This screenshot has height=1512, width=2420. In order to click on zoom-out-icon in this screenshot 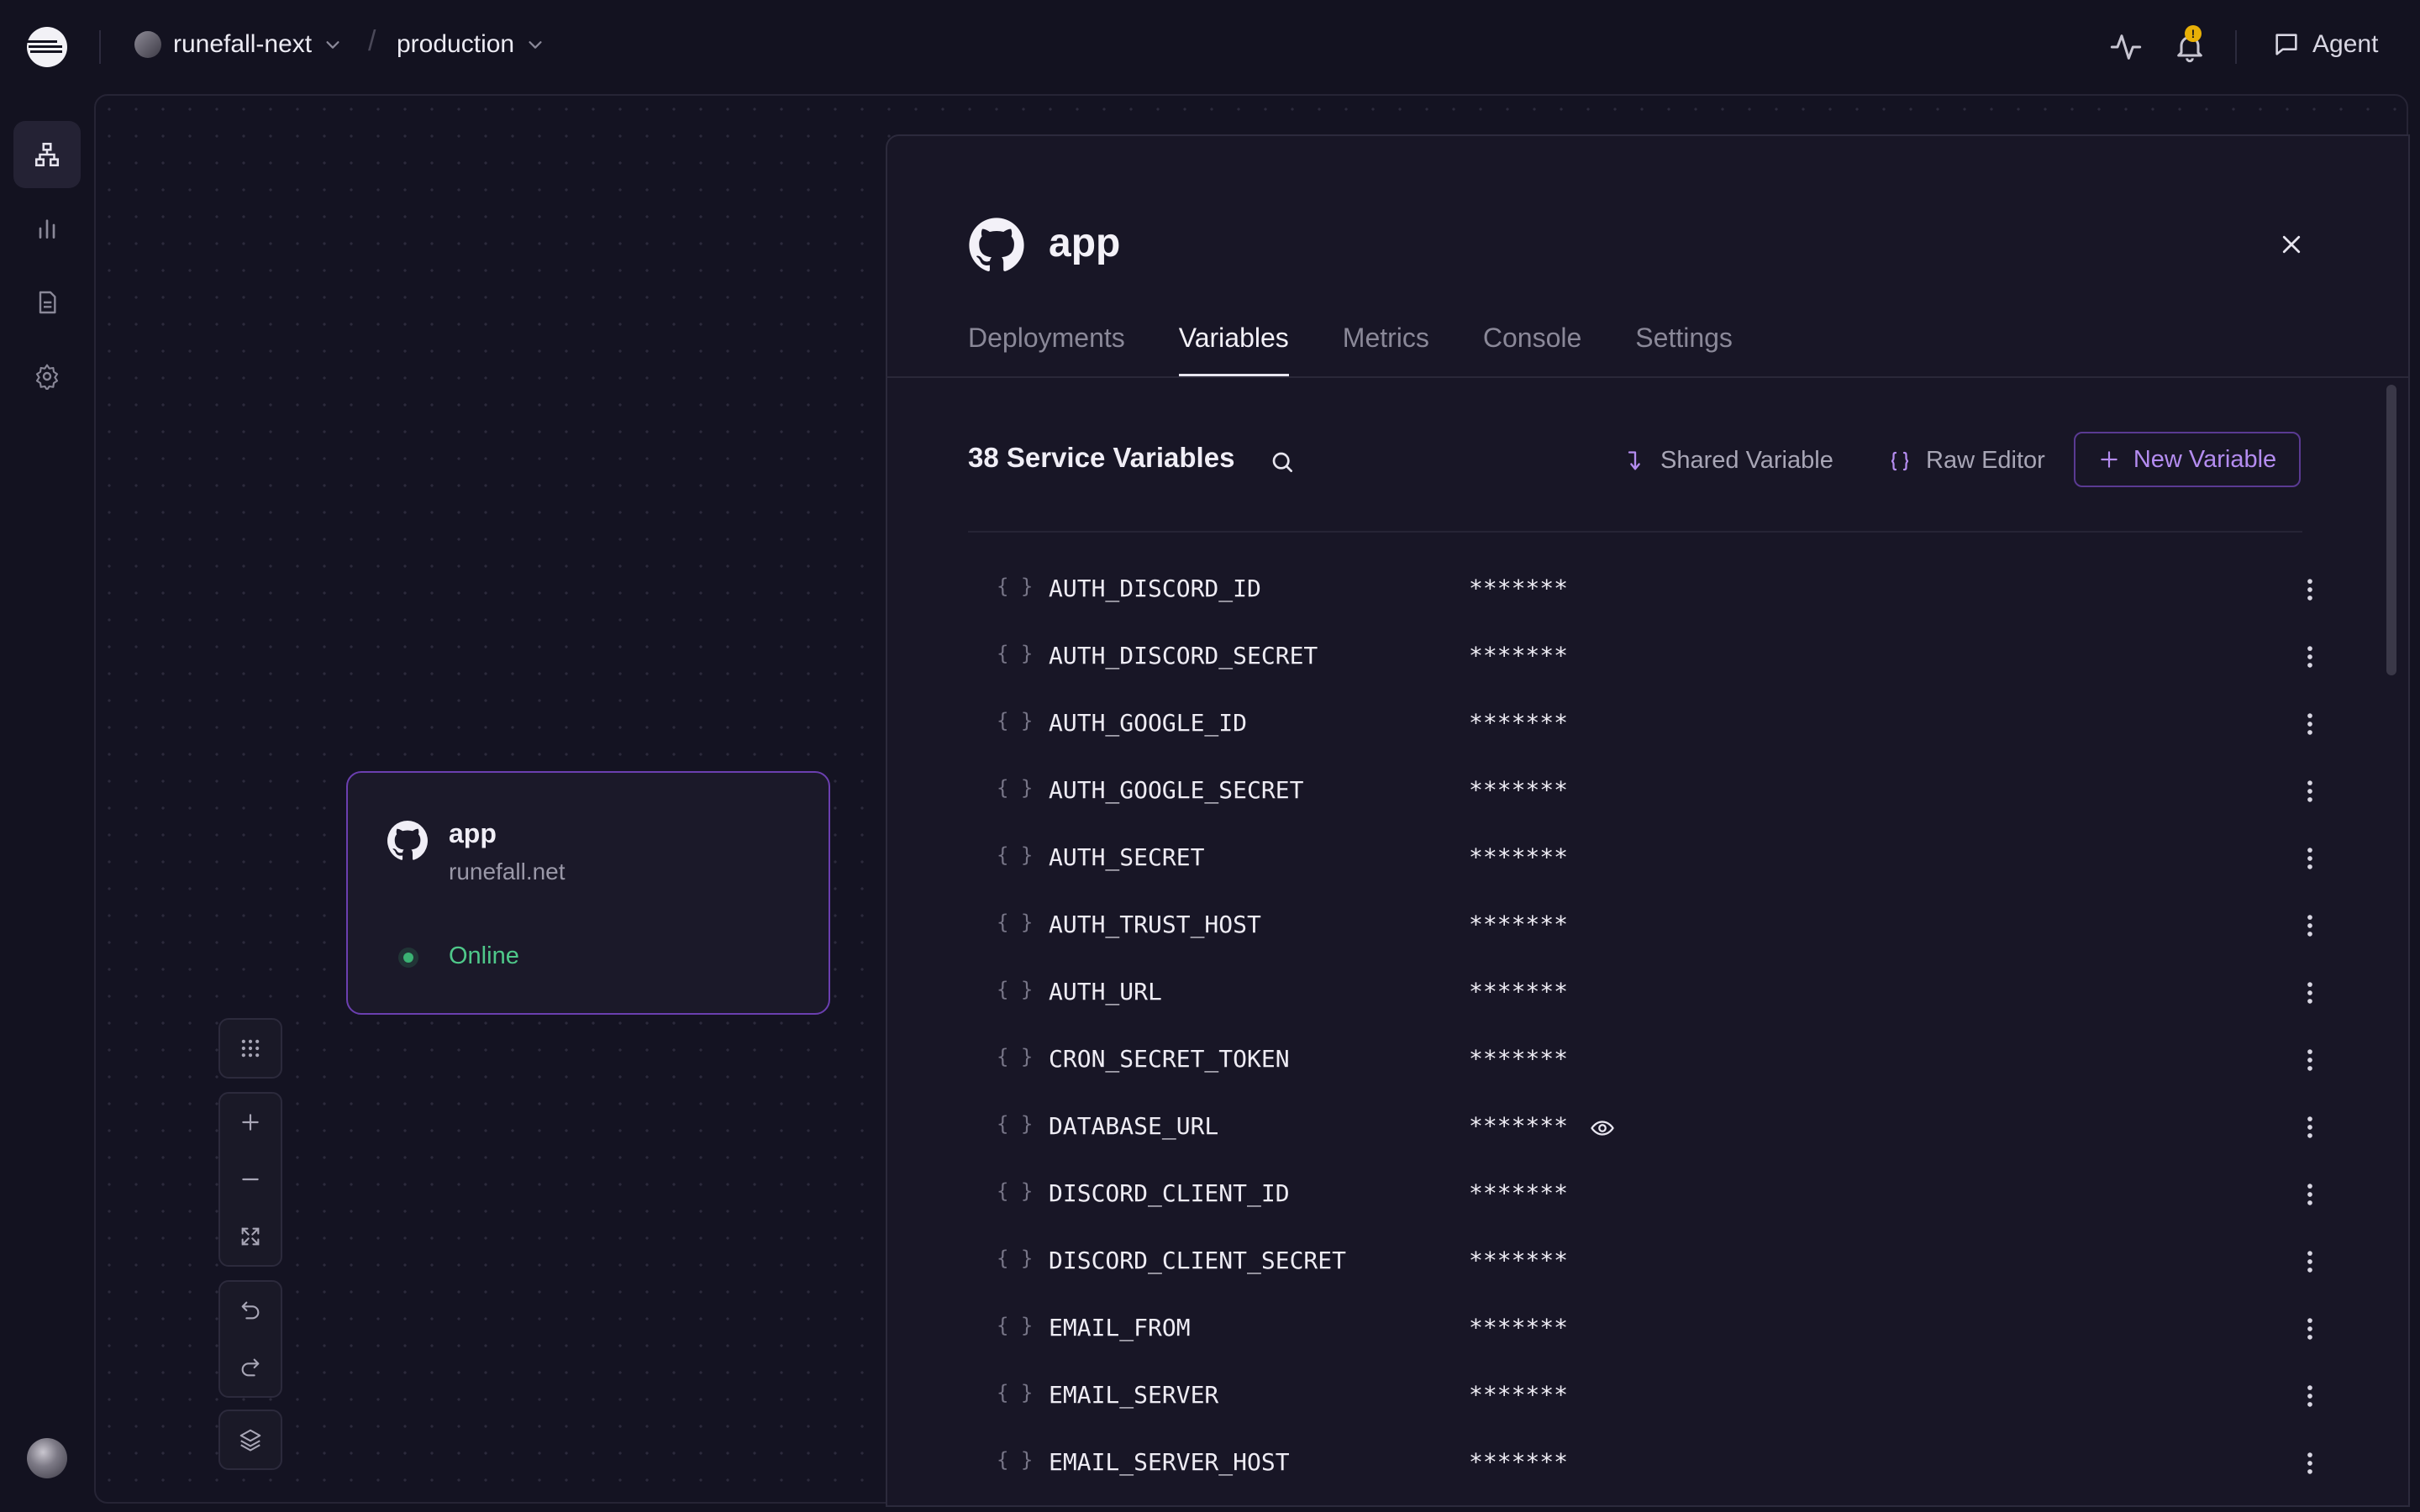, I will do `click(250, 1179)`.